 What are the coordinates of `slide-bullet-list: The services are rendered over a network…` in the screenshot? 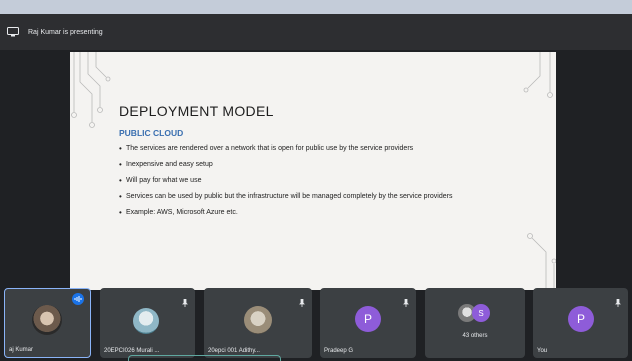 It's located at (314, 183).